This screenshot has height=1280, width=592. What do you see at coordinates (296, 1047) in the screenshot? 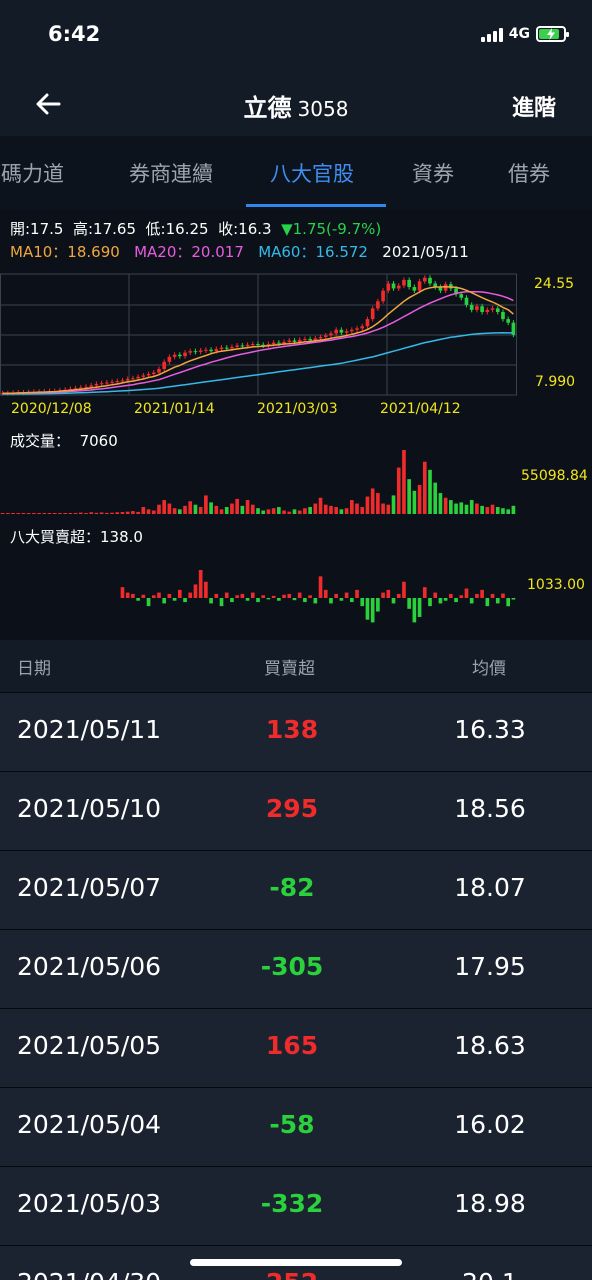
I see `table-row: 2021/05/05 165 18.63` at bounding box center [296, 1047].